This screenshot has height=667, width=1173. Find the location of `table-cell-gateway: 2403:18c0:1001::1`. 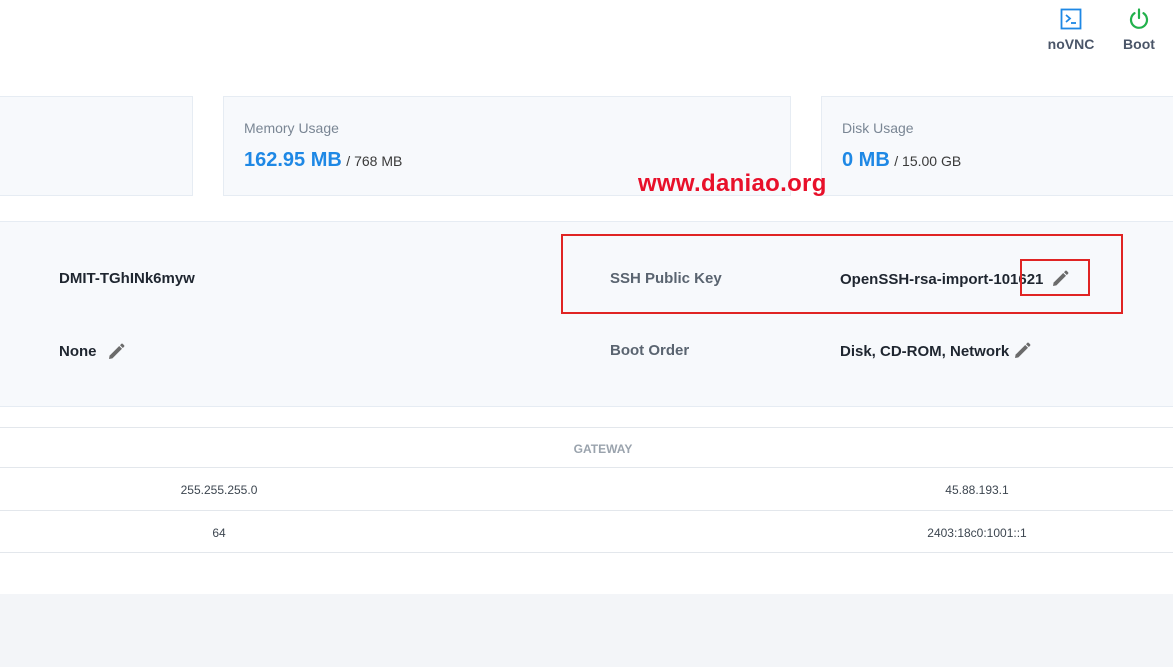

table-cell-gateway: 2403:18c0:1001::1 is located at coordinates (977, 533).